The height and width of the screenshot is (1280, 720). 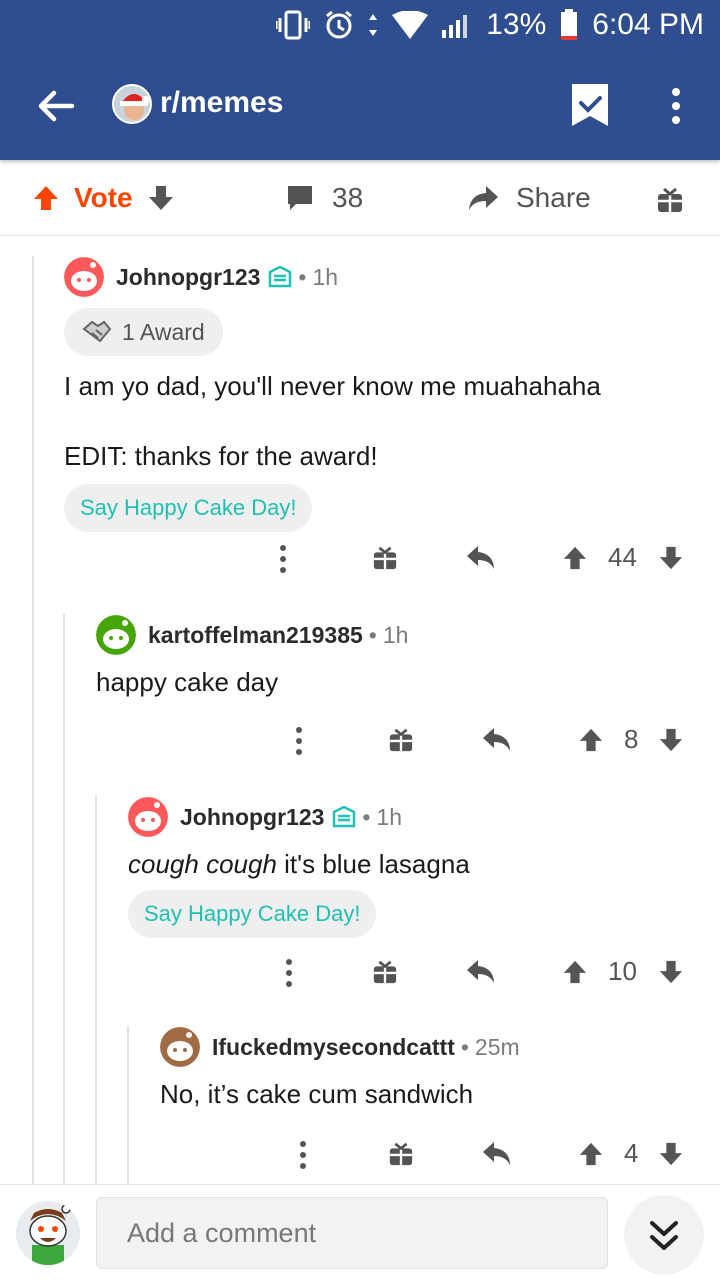 What do you see at coordinates (418, 864) in the screenshot?
I see `comment-body: cough cough it's blue lasagna` at bounding box center [418, 864].